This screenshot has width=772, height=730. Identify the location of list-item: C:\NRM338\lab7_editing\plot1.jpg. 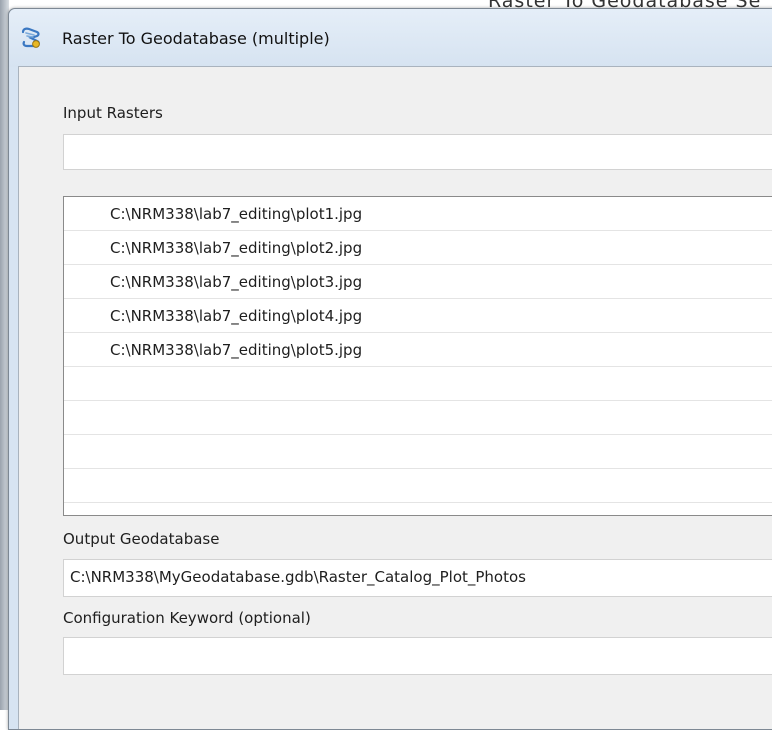
(418, 214).